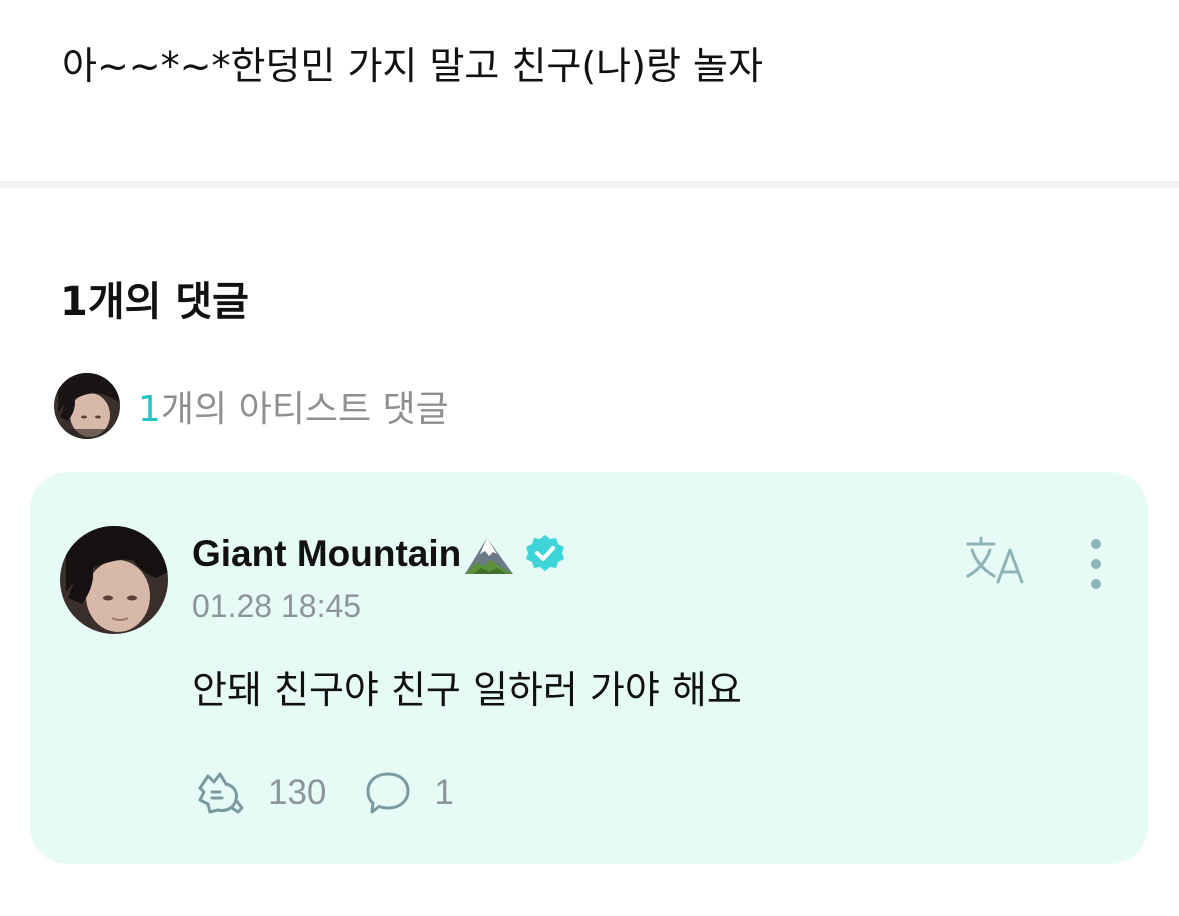 Image resolution: width=1179 pixels, height=916 pixels. I want to click on more-vertical-icon, so click(1096, 564).